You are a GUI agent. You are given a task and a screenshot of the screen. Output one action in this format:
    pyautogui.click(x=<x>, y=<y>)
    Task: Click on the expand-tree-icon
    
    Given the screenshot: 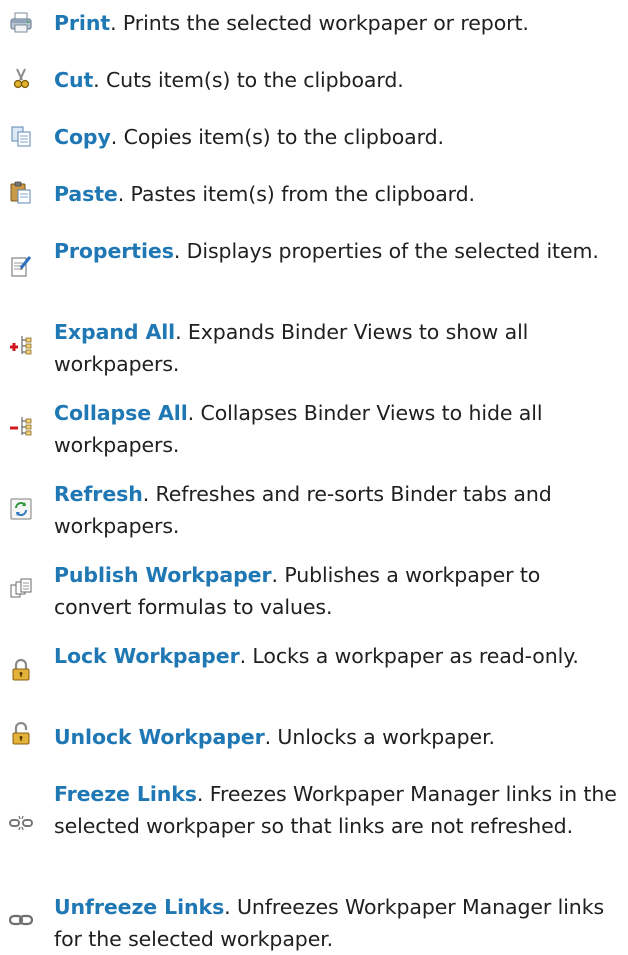 What is the action you would take?
    pyautogui.click(x=21, y=345)
    